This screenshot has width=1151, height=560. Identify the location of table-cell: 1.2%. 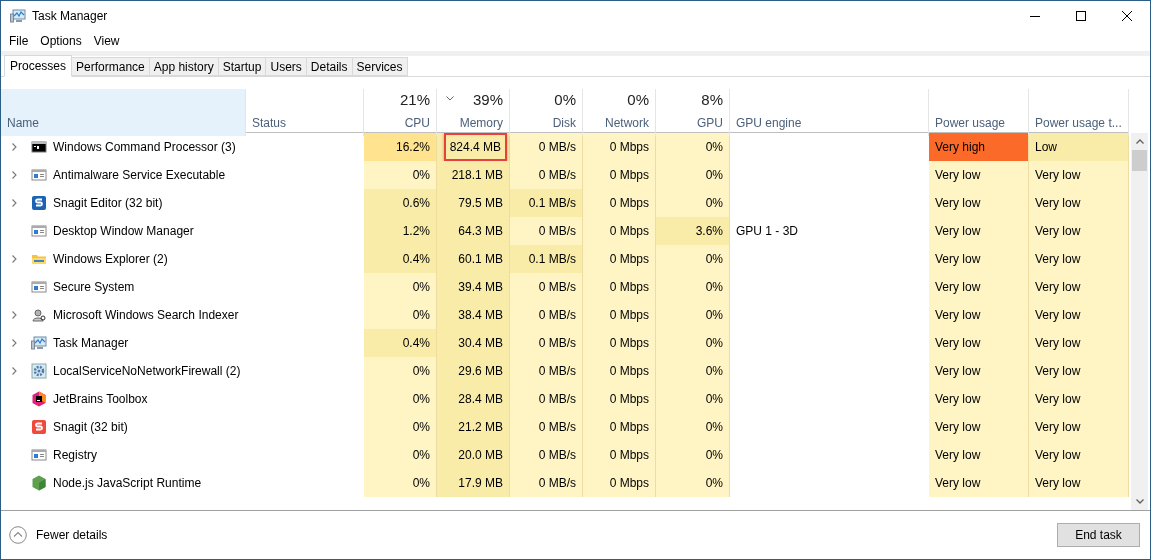
(400, 231).